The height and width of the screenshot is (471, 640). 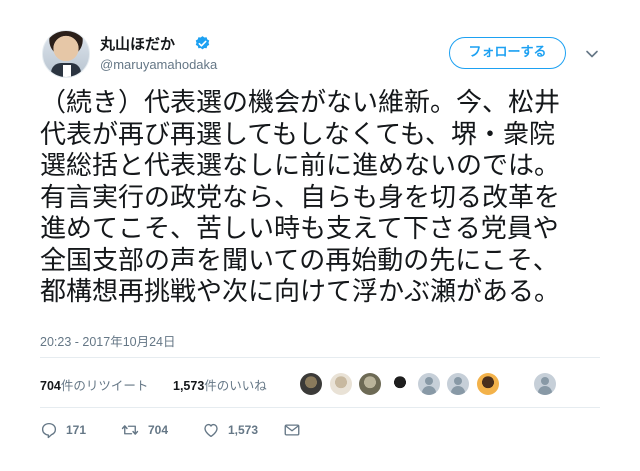 What do you see at coordinates (507, 53) in the screenshot?
I see `follow-button: フォローする` at bounding box center [507, 53].